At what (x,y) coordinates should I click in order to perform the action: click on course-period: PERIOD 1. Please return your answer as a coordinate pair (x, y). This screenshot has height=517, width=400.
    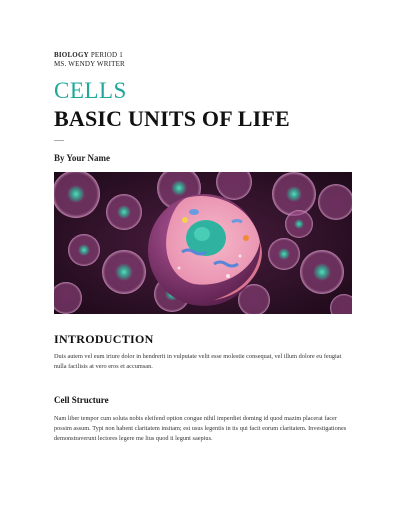
    Looking at the image, I should click on (106, 55).